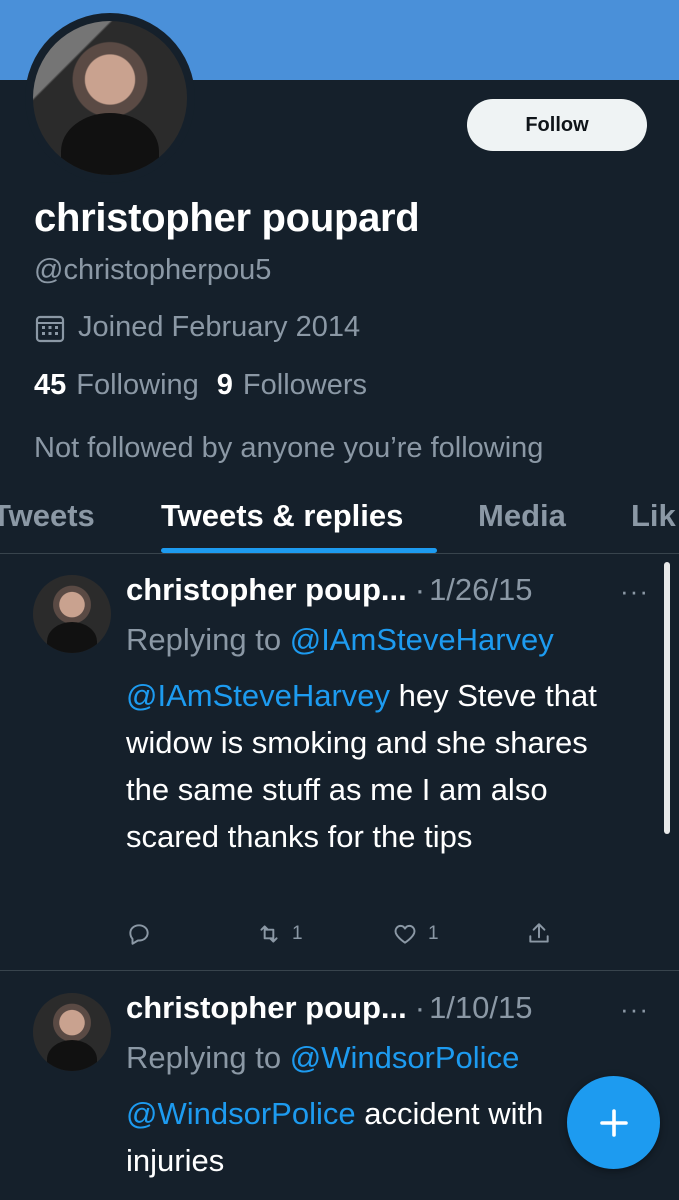 The image size is (679, 1200). Describe the element at coordinates (304, 385) in the screenshot. I see `followers-label: Followers` at that location.